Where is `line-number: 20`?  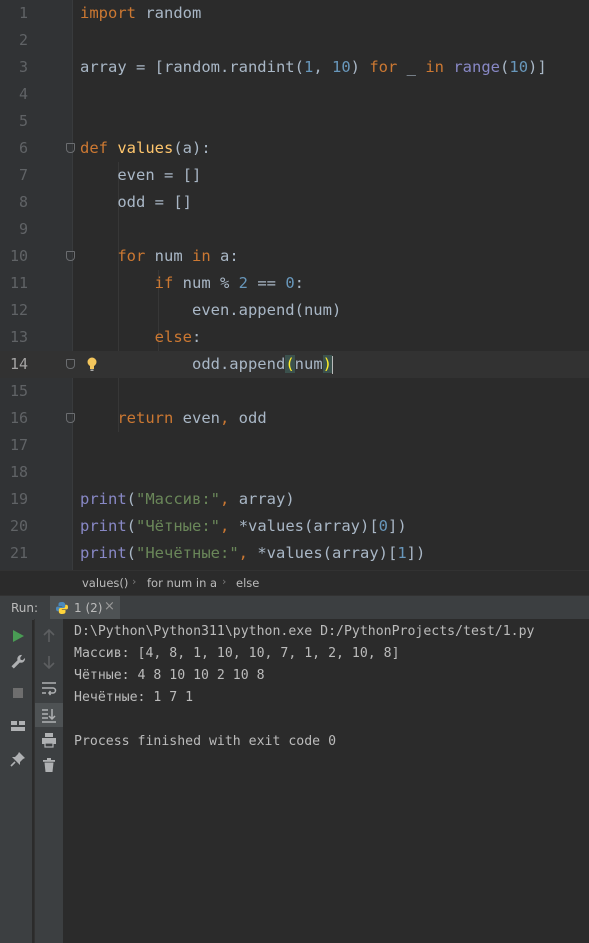 line-number: 20 is located at coordinates (18, 526).